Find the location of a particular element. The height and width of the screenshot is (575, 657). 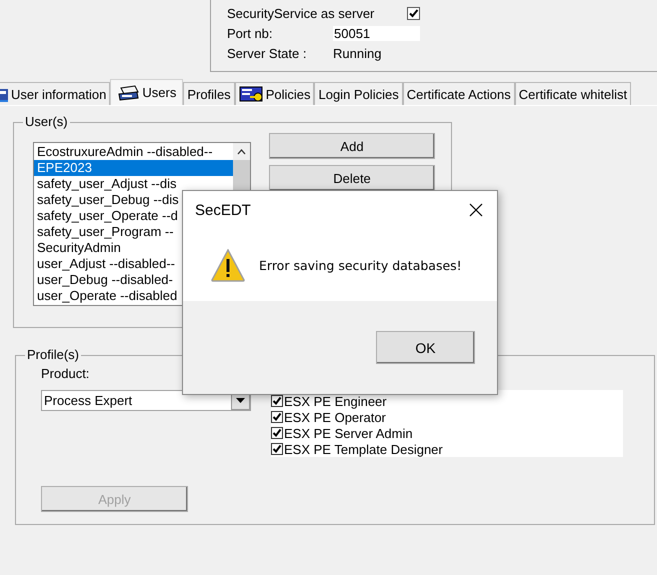

key-card-icon is located at coordinates (250, 94).